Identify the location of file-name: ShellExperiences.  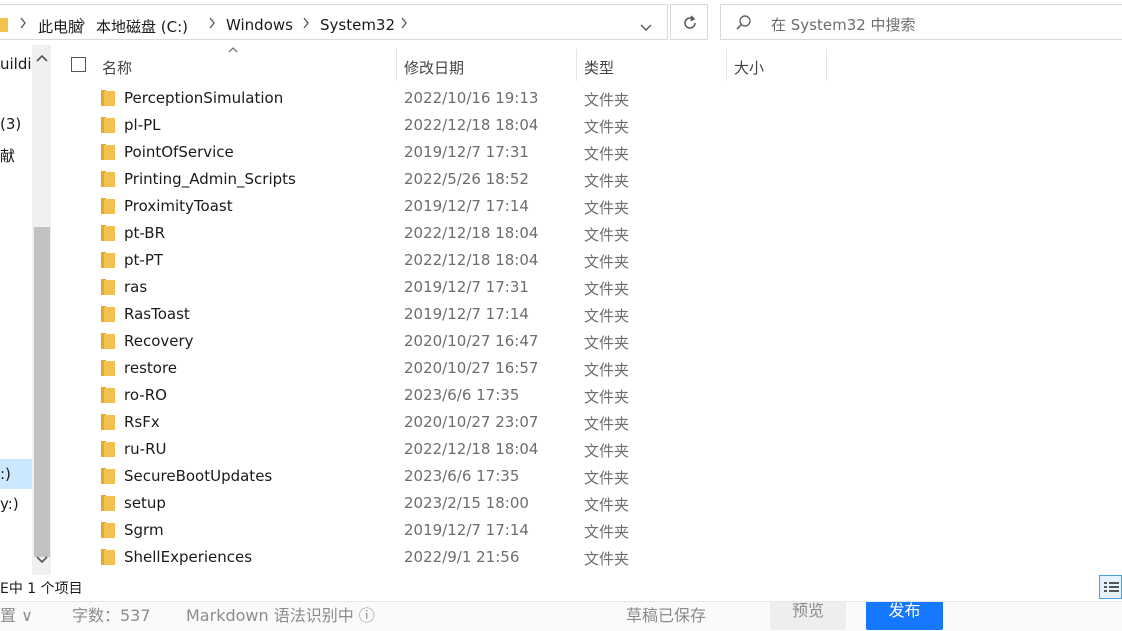
(188, 557).